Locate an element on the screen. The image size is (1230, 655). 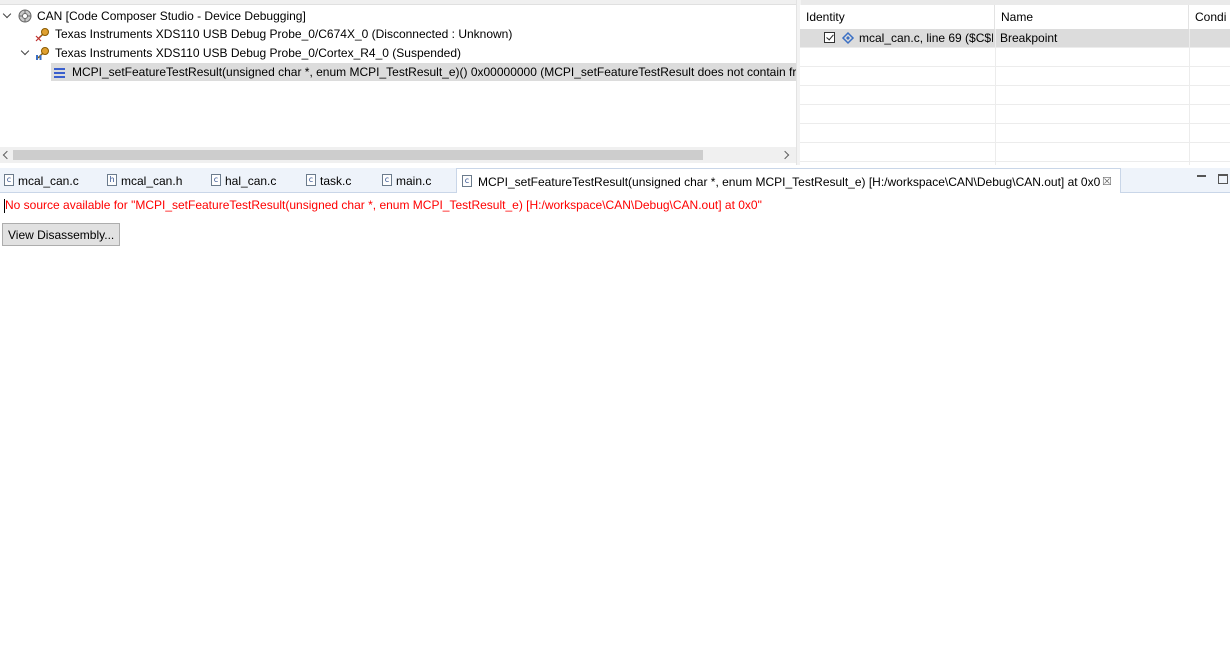
breakpoint-icon is located at coordinates (848, 38).